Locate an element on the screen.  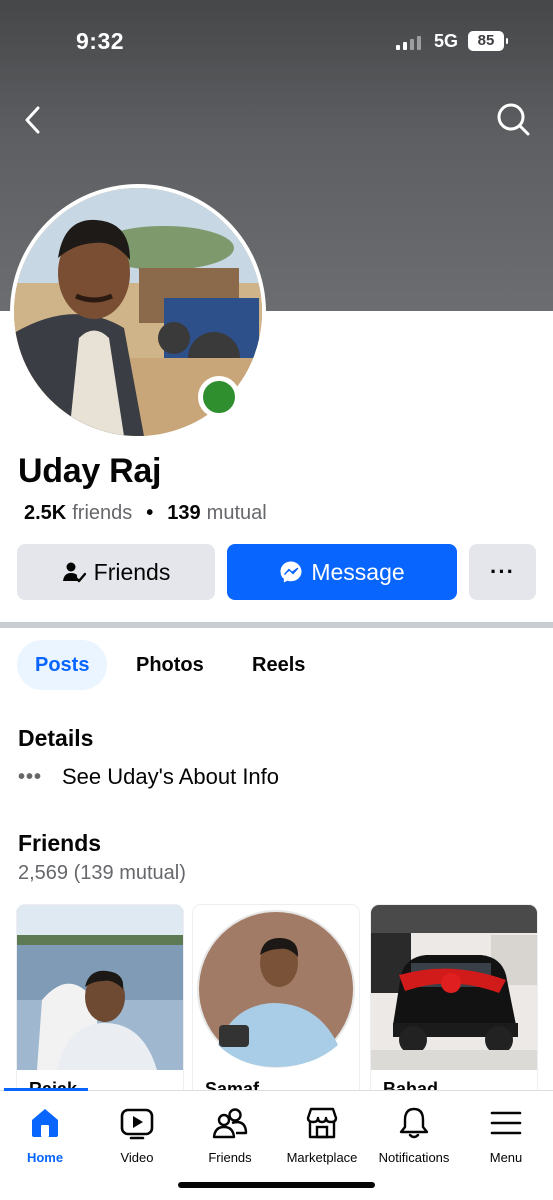
tab-posts-label: Posts is located at coordinates (62, 664).